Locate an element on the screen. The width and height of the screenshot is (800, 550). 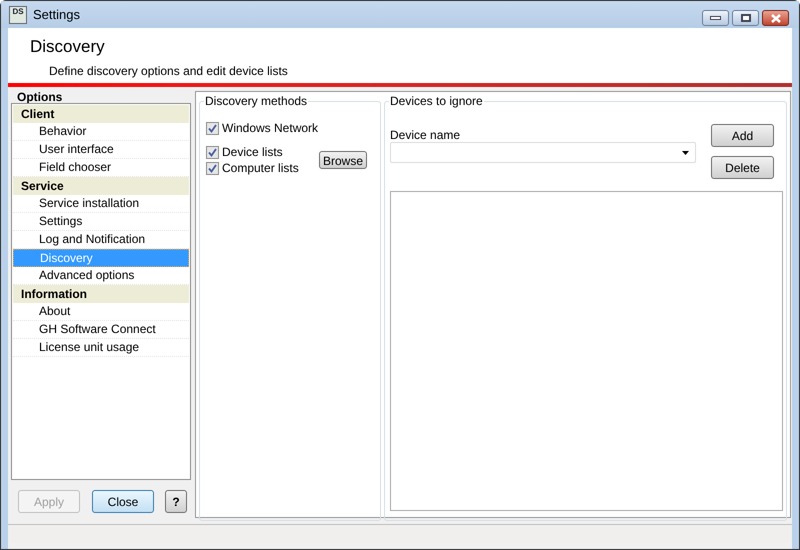
options-item: GH Software Connect is located at coordinates (101, 330).